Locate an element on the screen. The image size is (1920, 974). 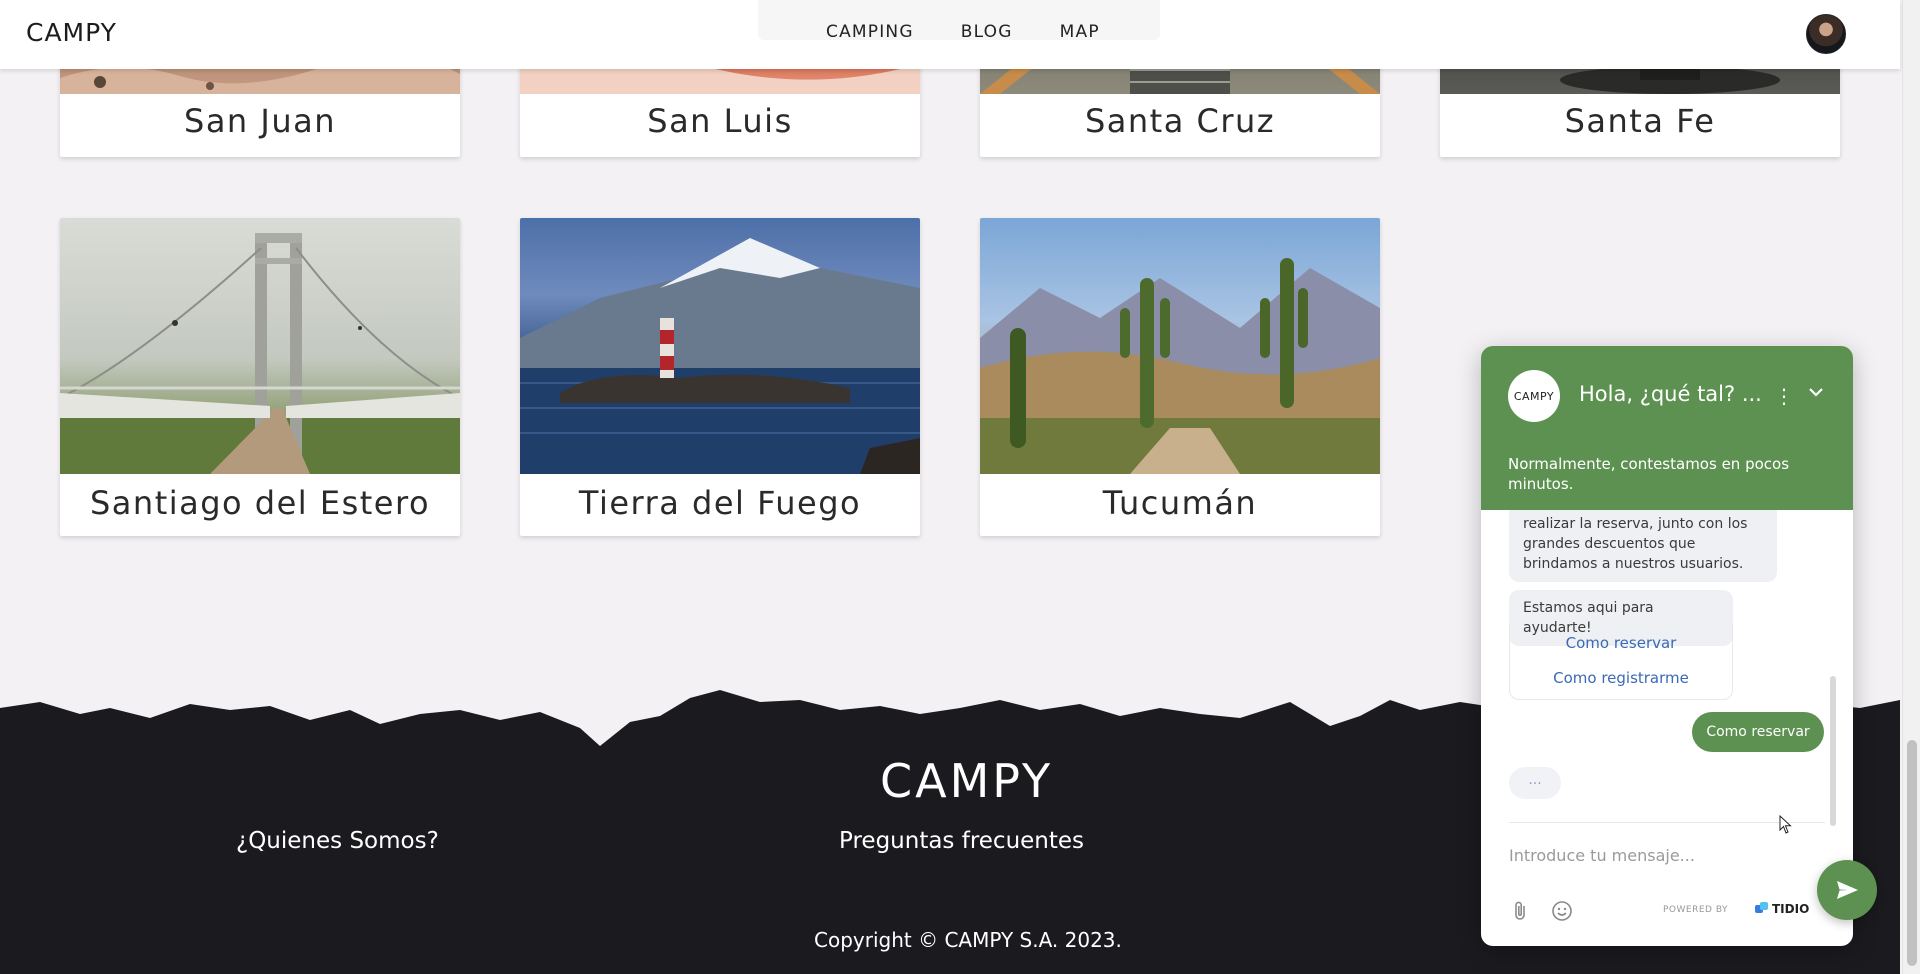
chat-options-icon: ⋮ is located at coordinates (1784, 396).